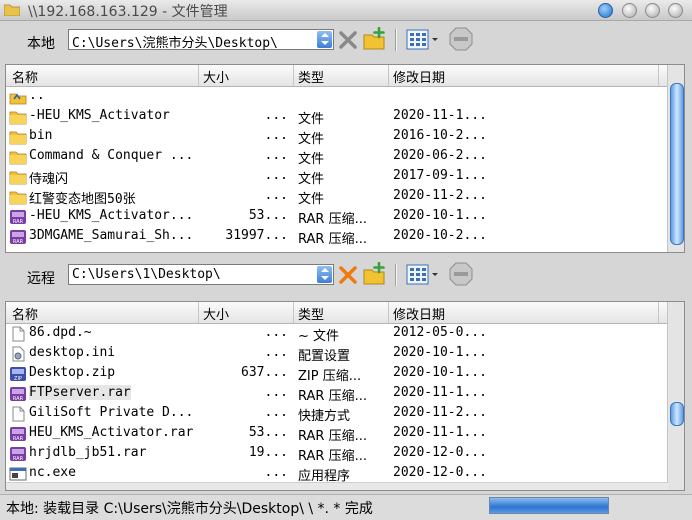  I want to click on file-type: ~ 文件, so click(319, 336).